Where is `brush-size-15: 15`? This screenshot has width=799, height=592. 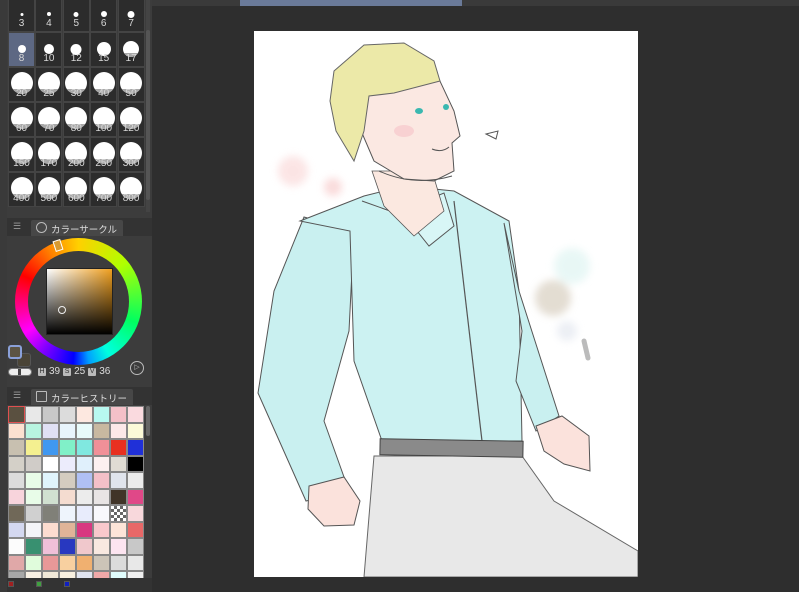
brush-size-15: 15 is located at coordinates (104, 49).